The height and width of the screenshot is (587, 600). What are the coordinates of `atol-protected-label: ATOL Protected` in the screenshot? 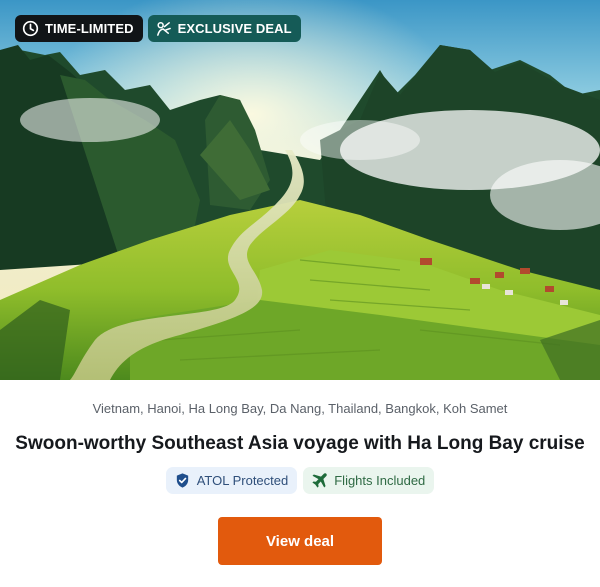 It's located at (242, 480).